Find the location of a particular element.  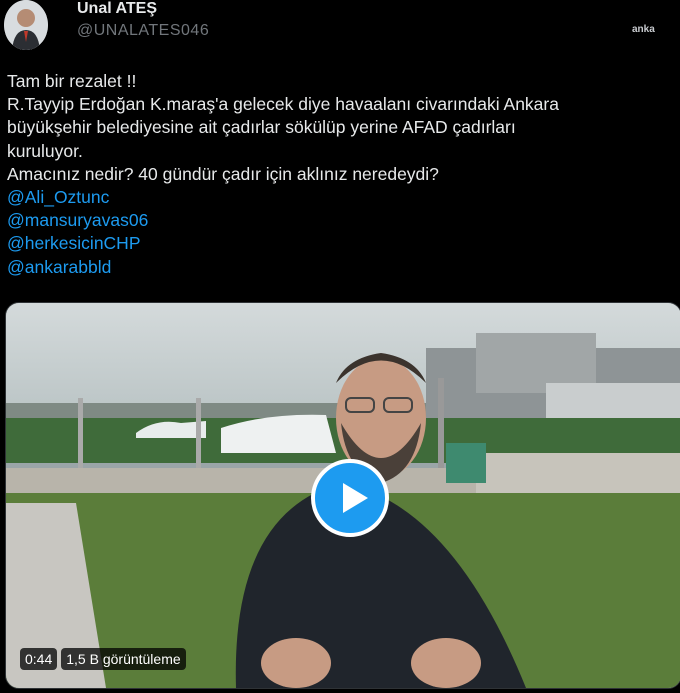

avatar is located at coordinates (26, 25).